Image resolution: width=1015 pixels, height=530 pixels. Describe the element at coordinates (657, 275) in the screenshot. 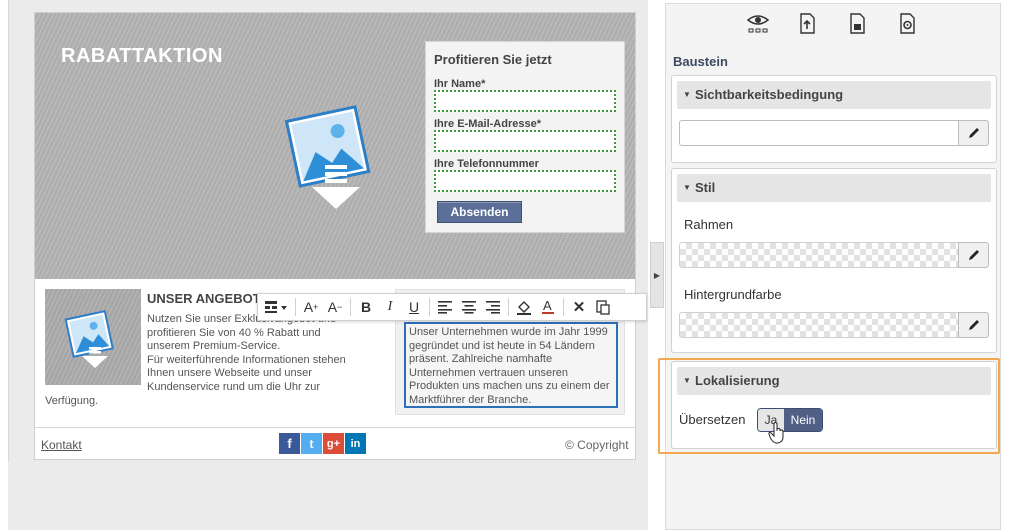

I see `collapse-panel-handle: ▶` at that location.